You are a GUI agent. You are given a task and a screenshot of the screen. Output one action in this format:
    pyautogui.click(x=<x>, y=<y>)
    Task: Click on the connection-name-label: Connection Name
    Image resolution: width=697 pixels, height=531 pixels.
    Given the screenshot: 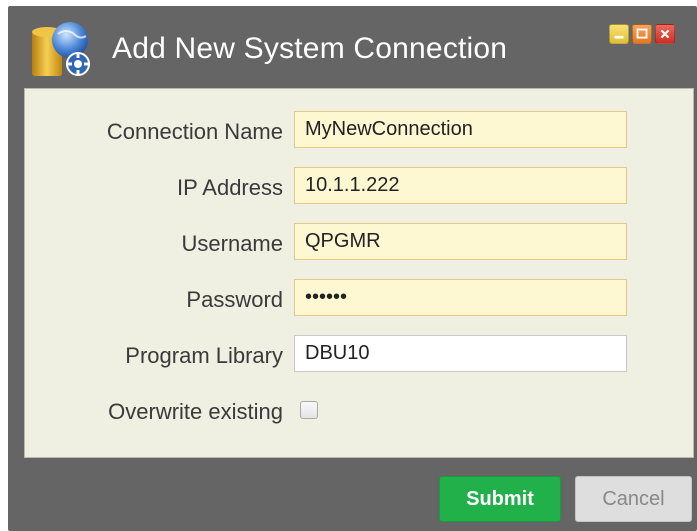 What is the action you would take?
    pyautogui.click(x=194, y=131)
    